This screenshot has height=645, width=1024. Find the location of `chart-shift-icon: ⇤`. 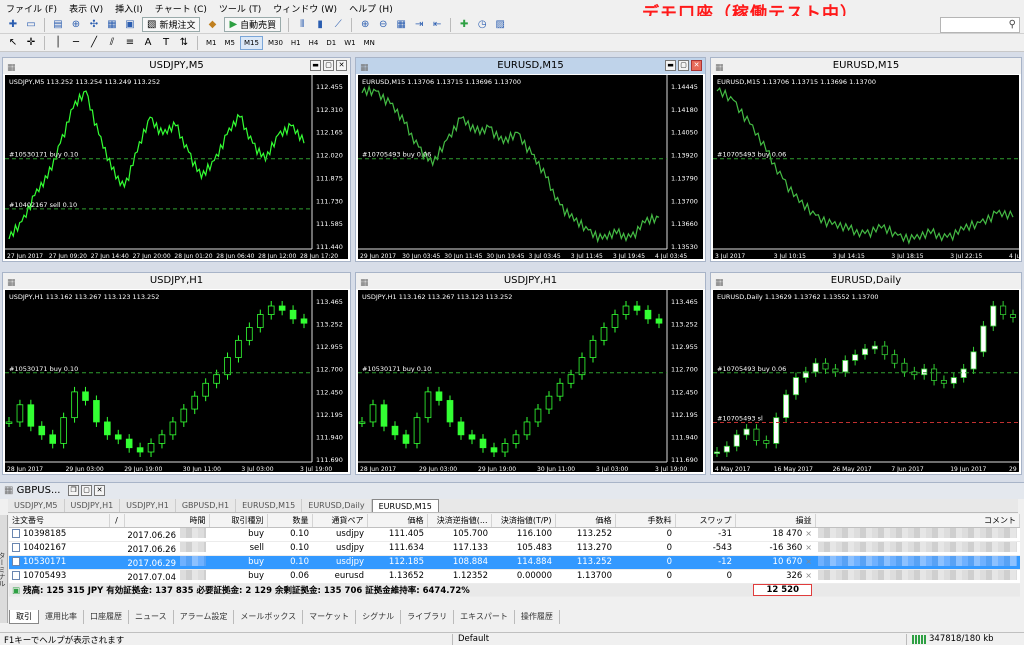

chart-shift-icon: ⇤ is located at coordinates (437, 25).